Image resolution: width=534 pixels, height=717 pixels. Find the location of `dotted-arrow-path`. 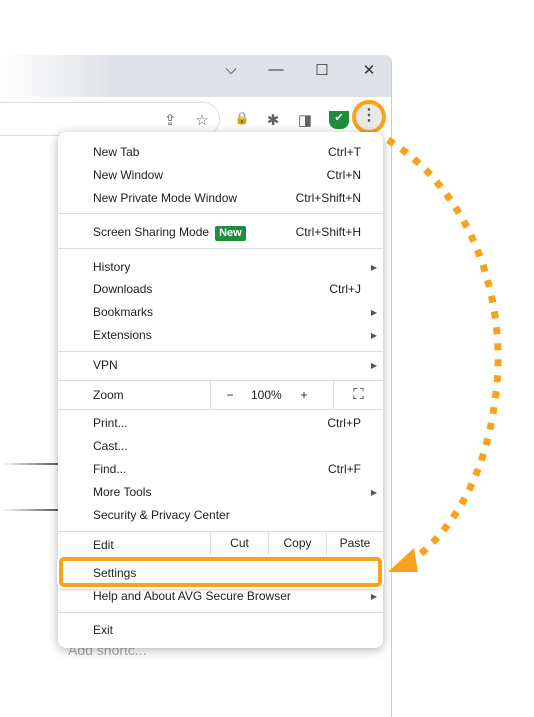

dotted-arrow-path is located at coordinates (444, 348).